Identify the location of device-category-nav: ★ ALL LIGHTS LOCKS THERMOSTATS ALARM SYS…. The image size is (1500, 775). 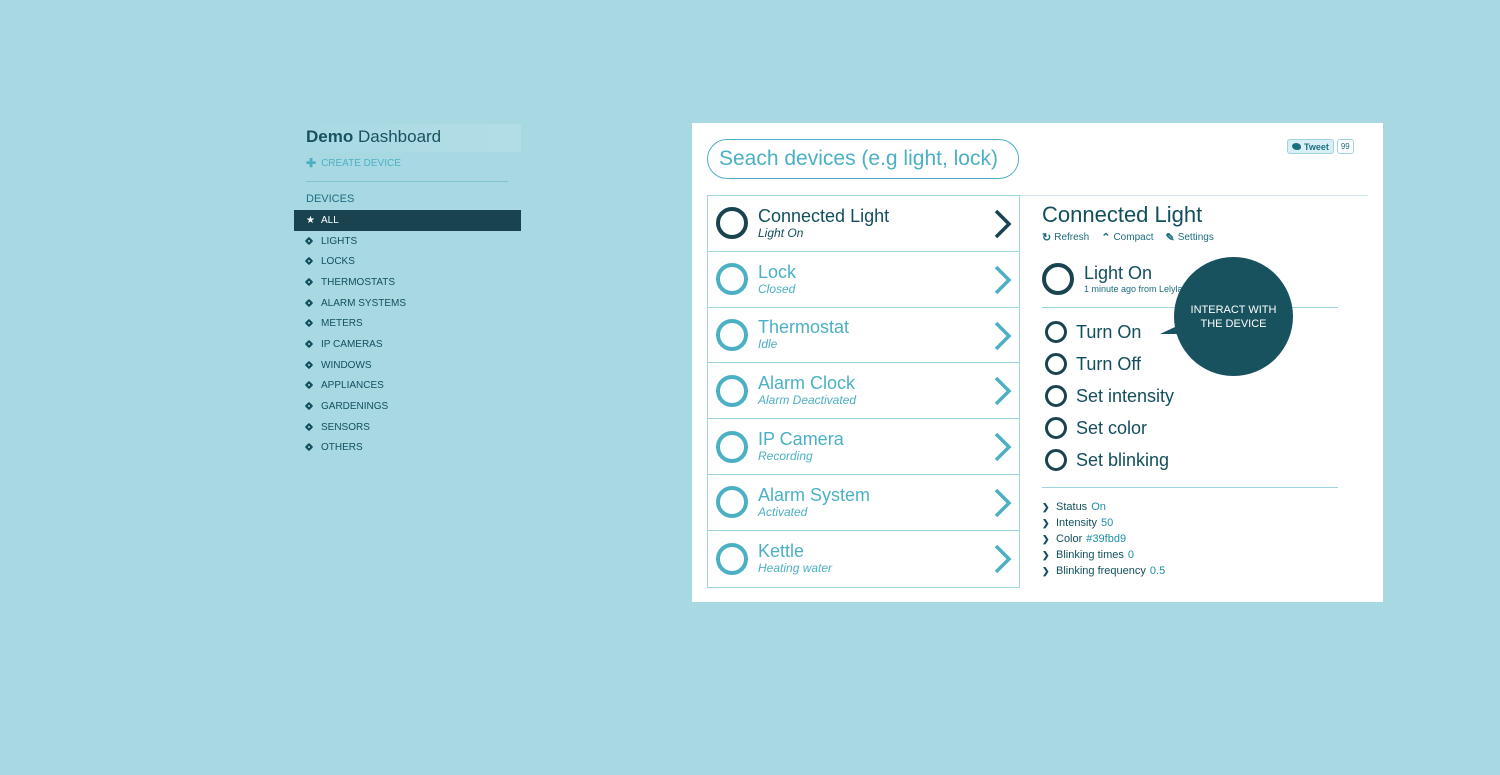
(407, 334).